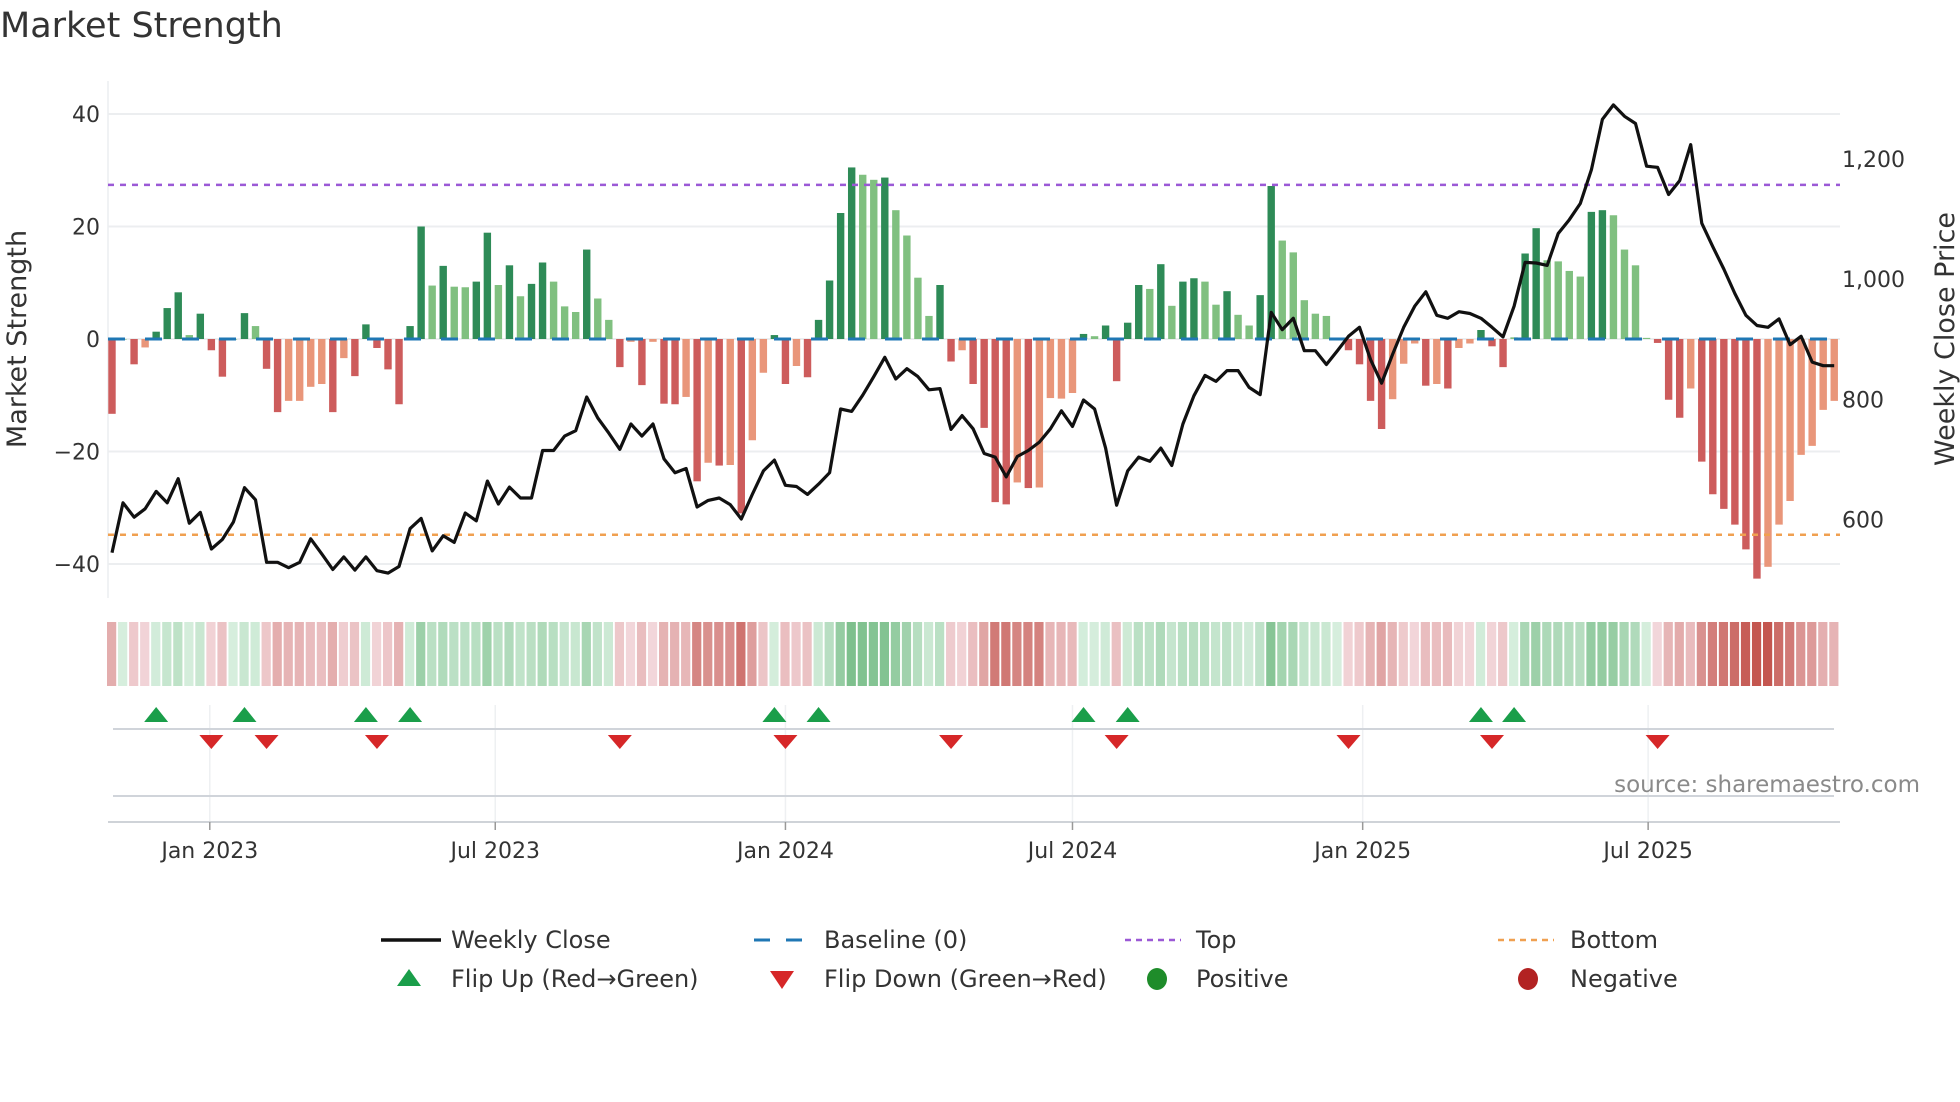 Image resolution: width=1960 pixels, height=1102 pixels. What do you see at coordinates (531, 940) in the screenshot?
I see `legend-label: Weekly Close` at bounding box center [531, 940].